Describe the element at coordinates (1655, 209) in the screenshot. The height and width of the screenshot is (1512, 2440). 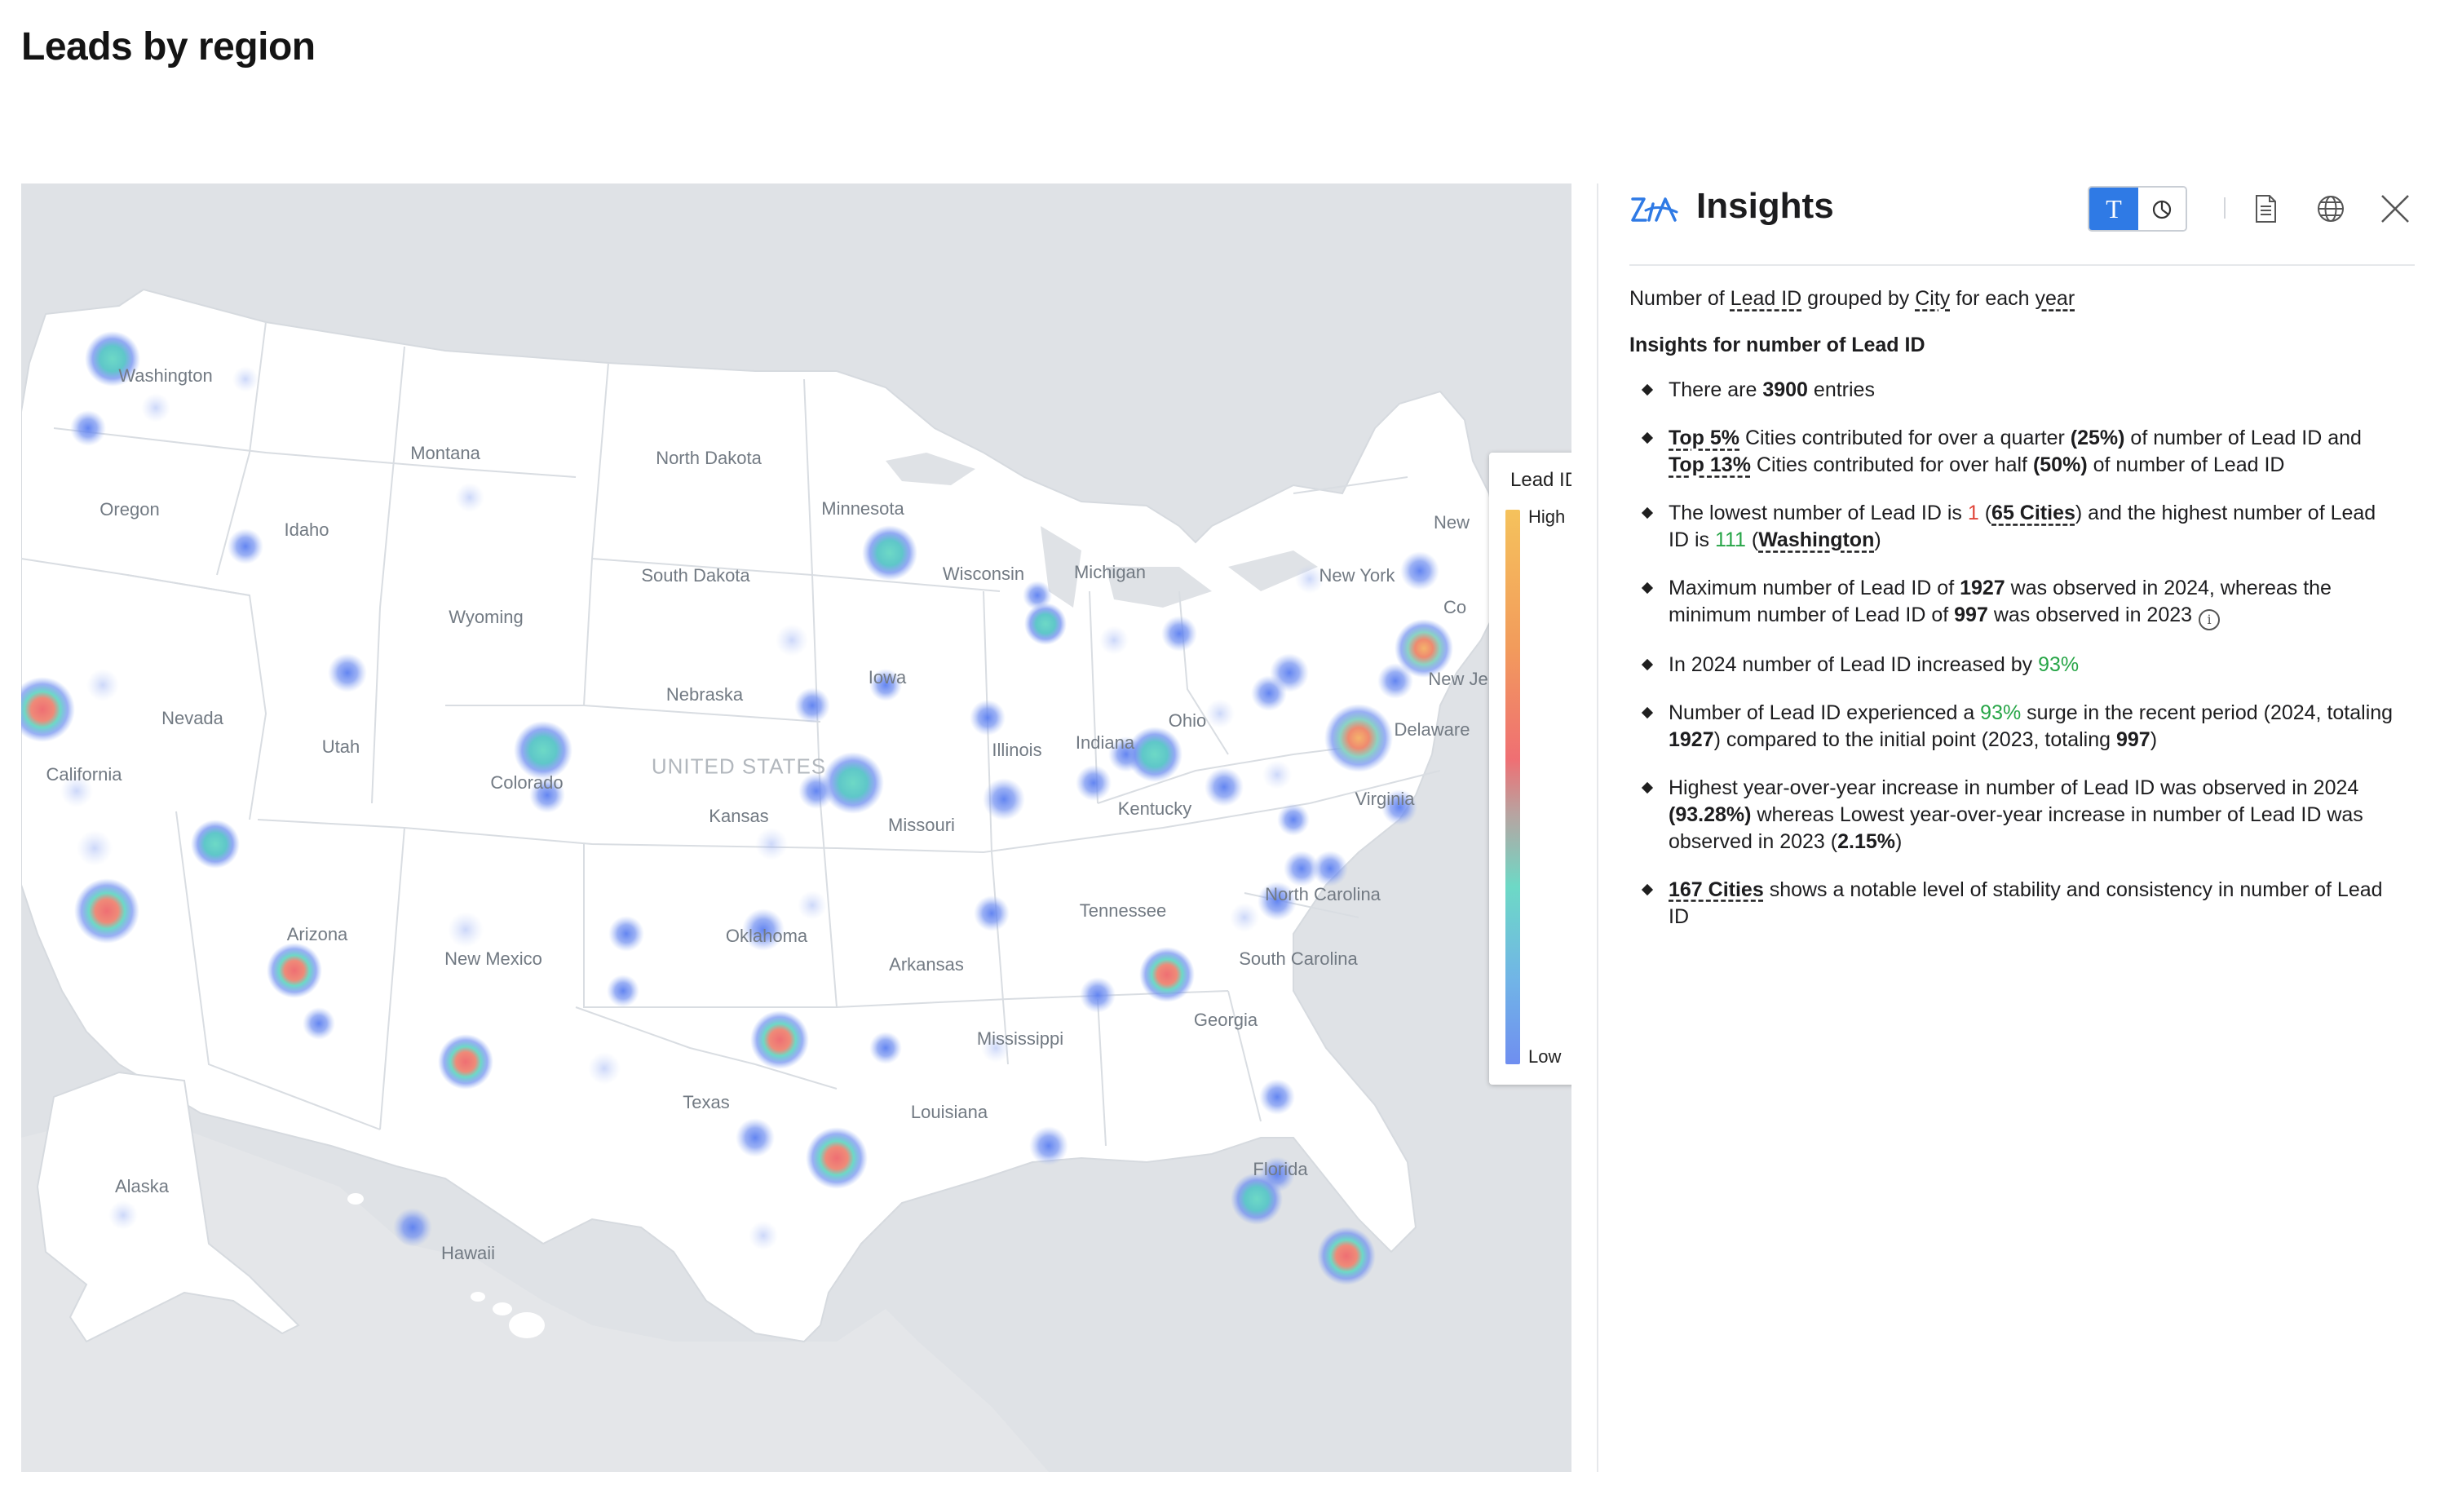
I see `zia-icon` at that location.